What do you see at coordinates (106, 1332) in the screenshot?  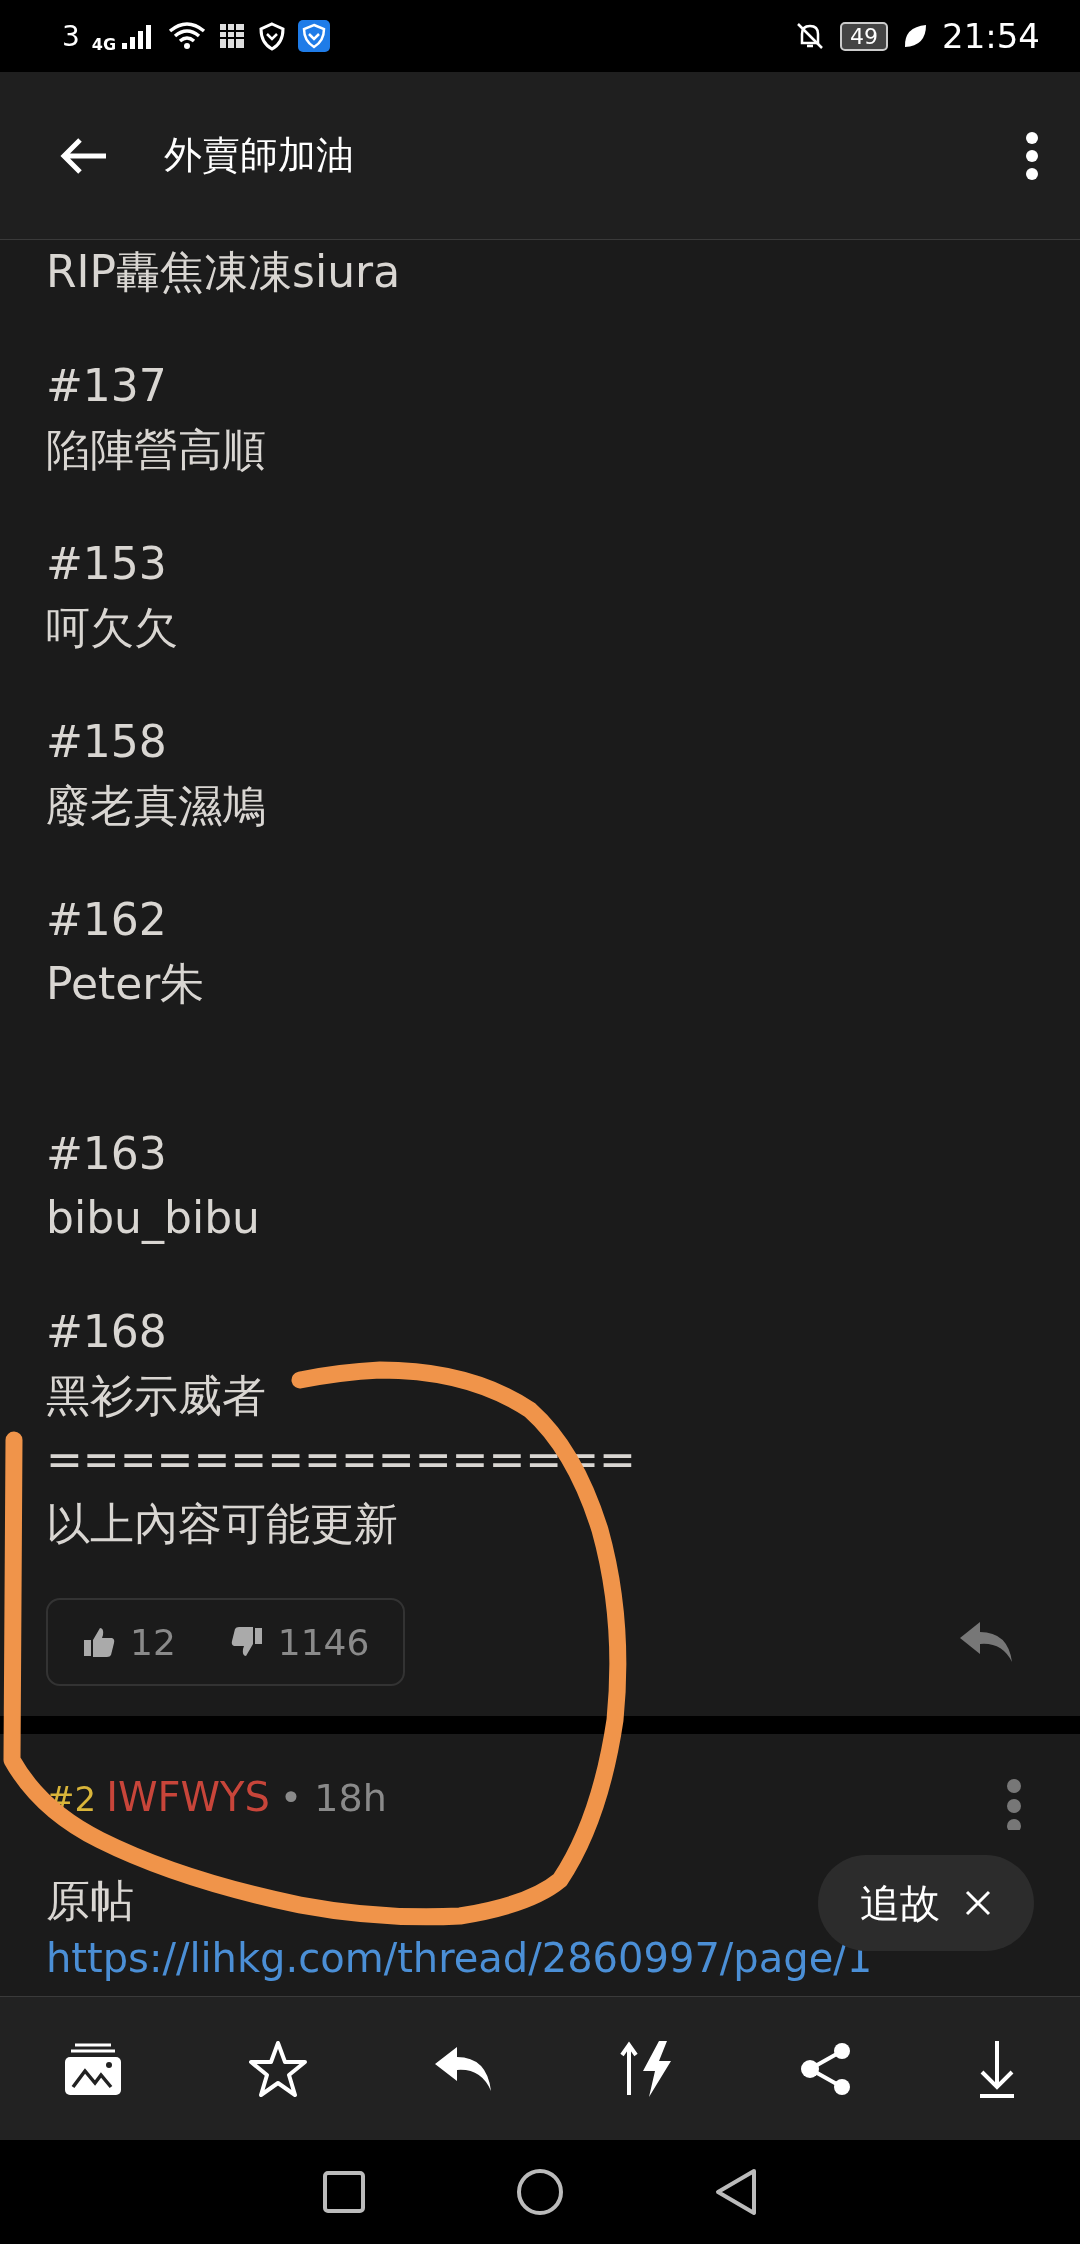 I see `entry-number: #168` at bounding box center [106, 1332].